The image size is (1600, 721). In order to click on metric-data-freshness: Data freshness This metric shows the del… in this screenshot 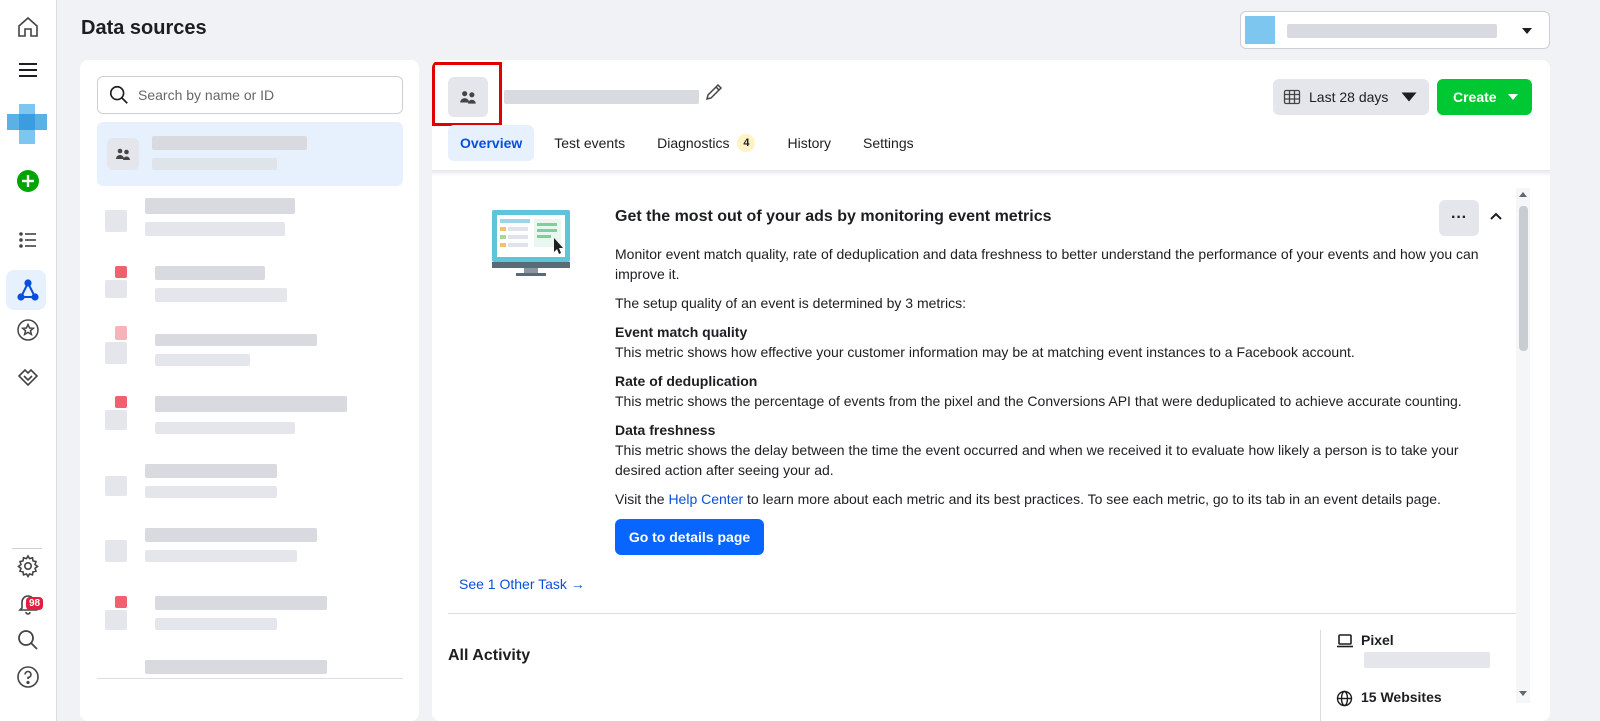, I will do `click(1065, 450)`.